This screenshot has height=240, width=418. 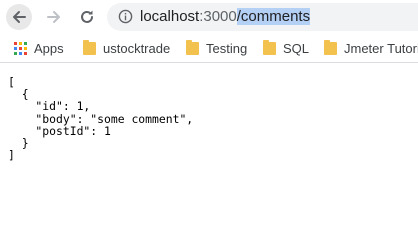 I want to click on url-port: :3000, so click(x=218, y=16).